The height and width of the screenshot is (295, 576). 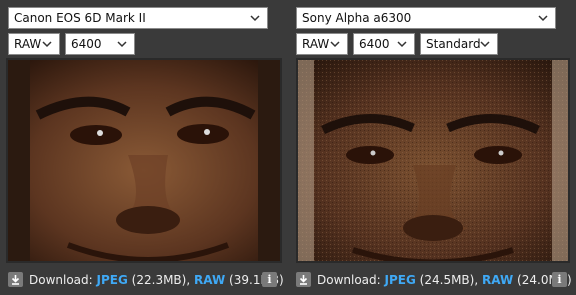 What do you see at coordinates (80, 18) in the screenshot?
I see `camera-select-left-value: Canon EOS 6D Mark II` at bounding box center [80, 18].